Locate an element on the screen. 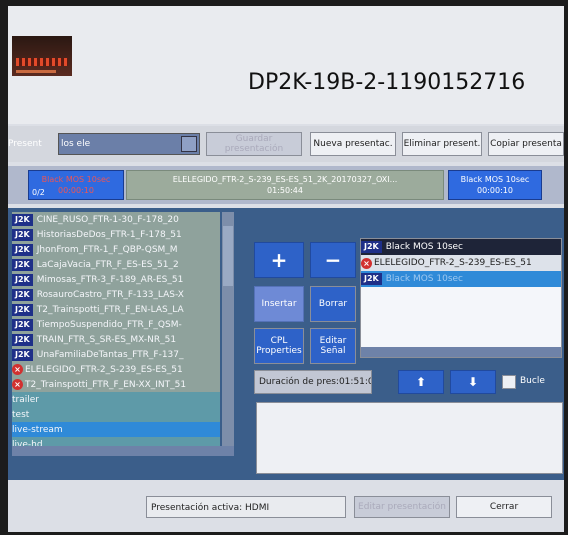  content-list-row-label: UnaFamiliaDeTantas_FTR_F-137_ is located at coordinates (110, 354).